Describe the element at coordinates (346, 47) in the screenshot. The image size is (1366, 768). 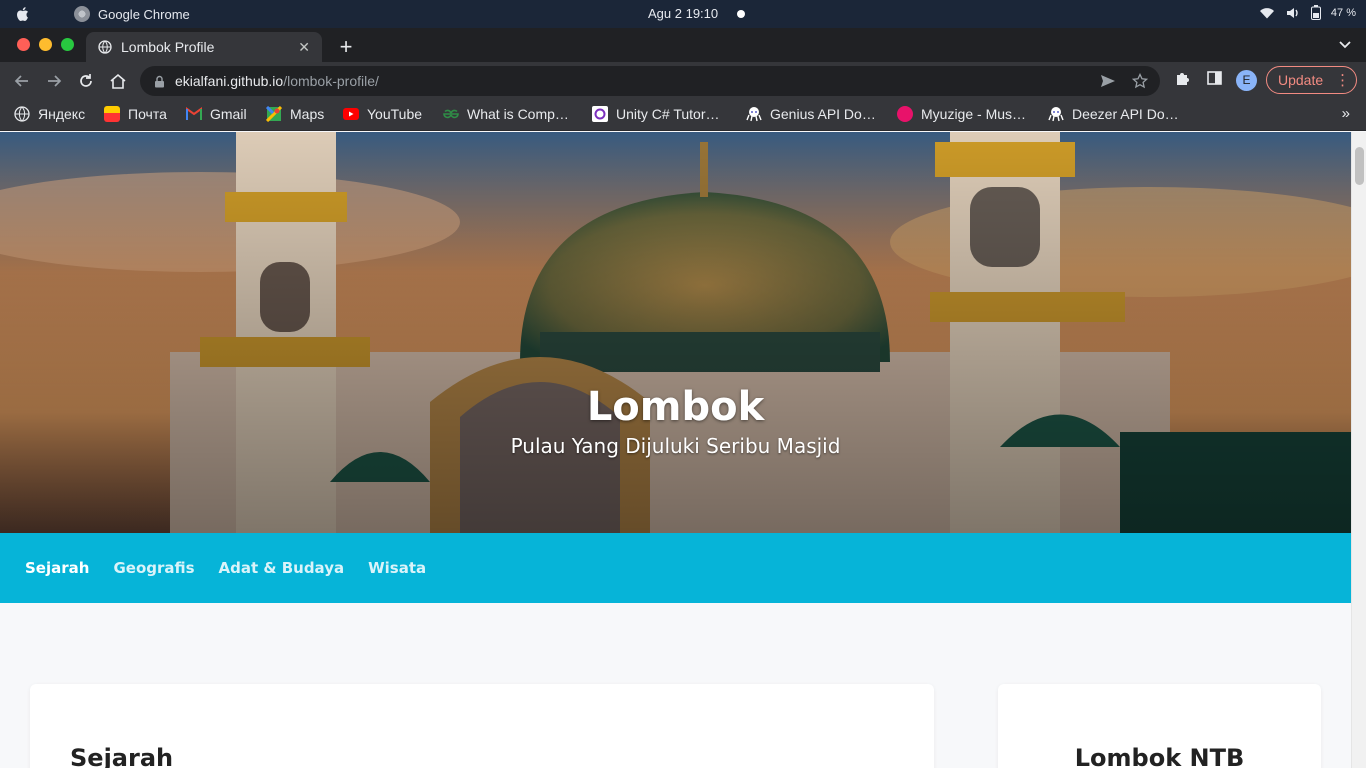
I see `new-tab-button: +` at that location.